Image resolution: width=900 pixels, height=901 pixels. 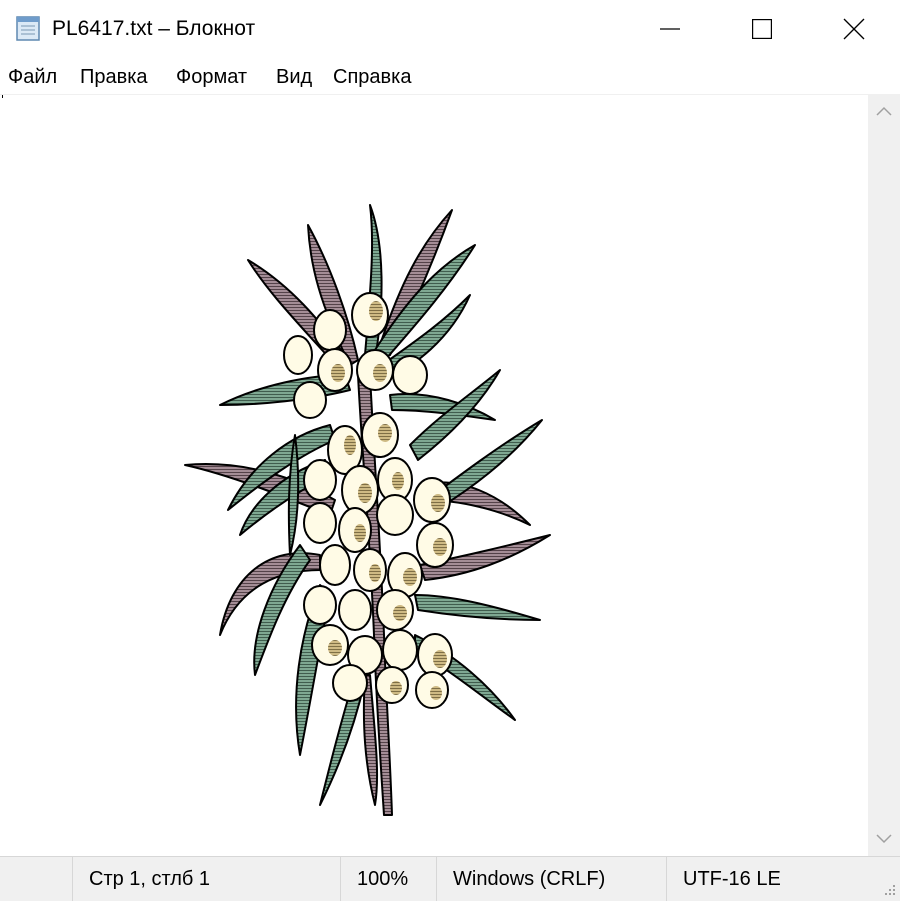 I want to click on title-bar: PL6417.txt – Блокнот, so click(x=450, y=29).